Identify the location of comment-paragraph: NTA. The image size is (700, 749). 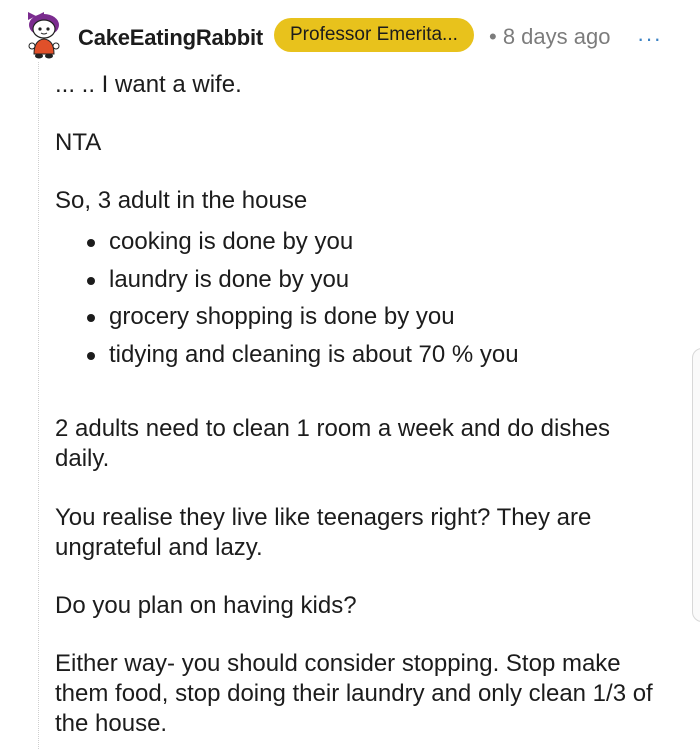
(78, 142).